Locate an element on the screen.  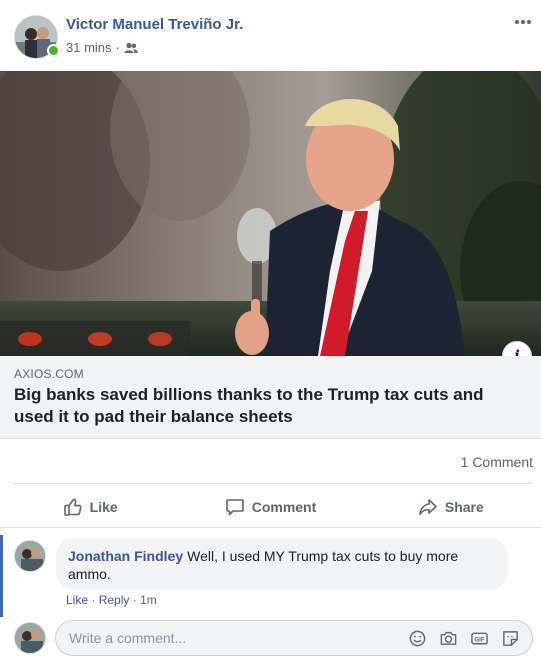
post-author-name: Victor Manuel Treviño Jr. is located at coordinates (154, 24).